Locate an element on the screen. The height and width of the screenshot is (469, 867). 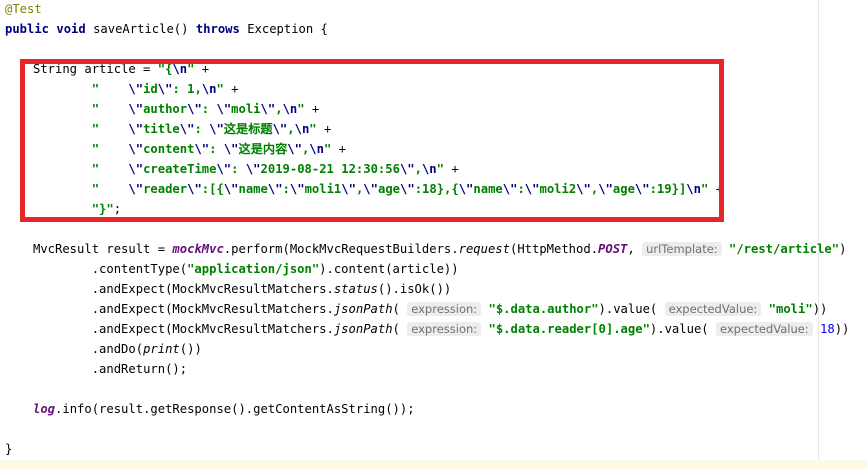
json-path-string: "$.data.author" is located at coordinates (543, 309).